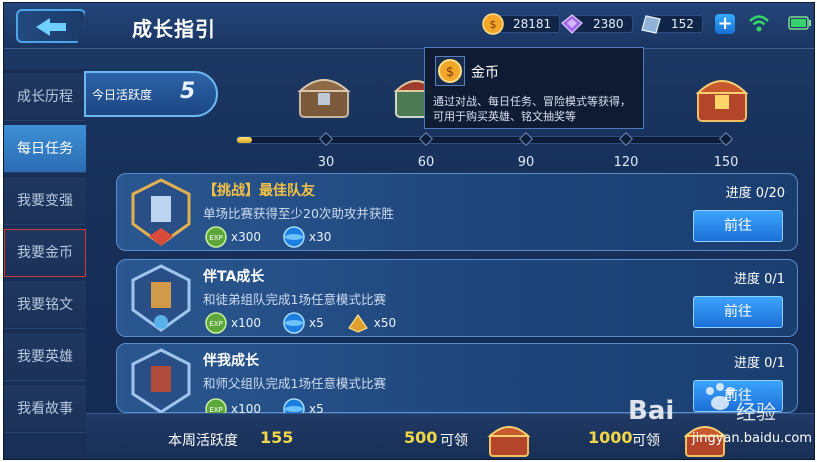 The width and height of the screenshot is (817, 462). Describe the element at coordinates (752, 438) in the screenshot. I see `watermark-url: jingyan.baidu.com` at that location.